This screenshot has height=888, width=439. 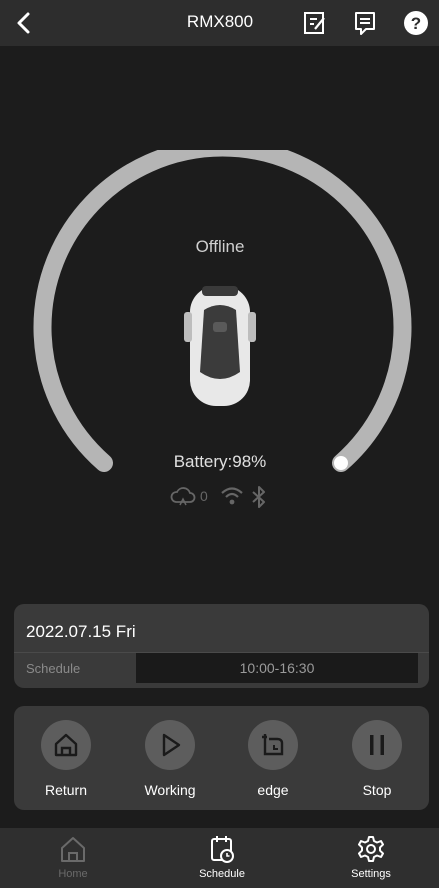 I want to click on tab-settings: Settings, so click(x=371, y=857).